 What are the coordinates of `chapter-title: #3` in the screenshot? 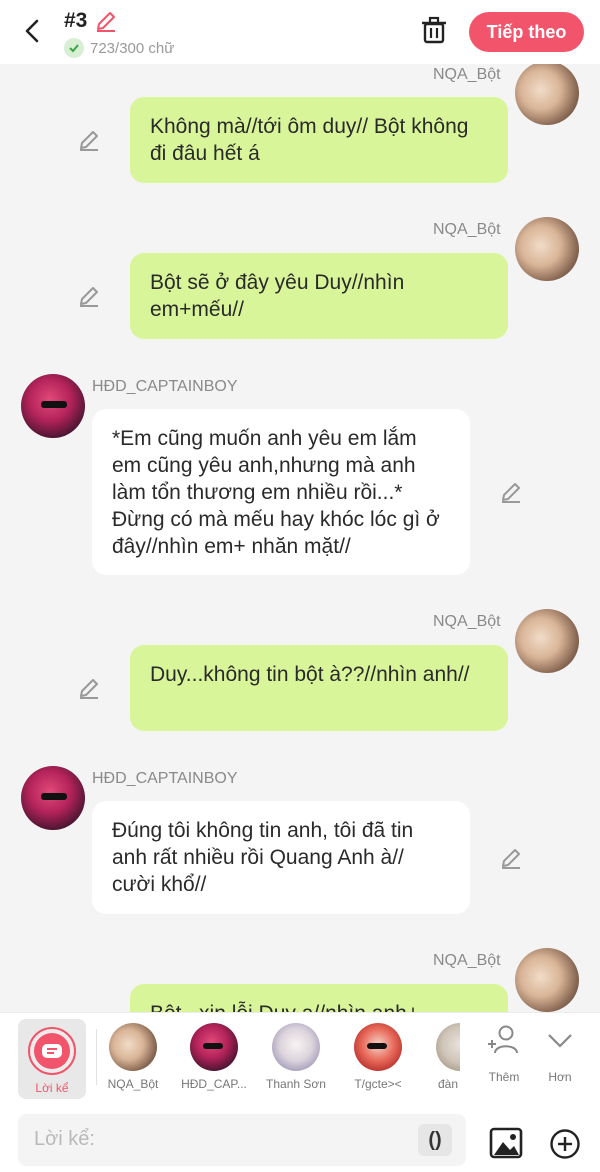 It's located at (76, 20).